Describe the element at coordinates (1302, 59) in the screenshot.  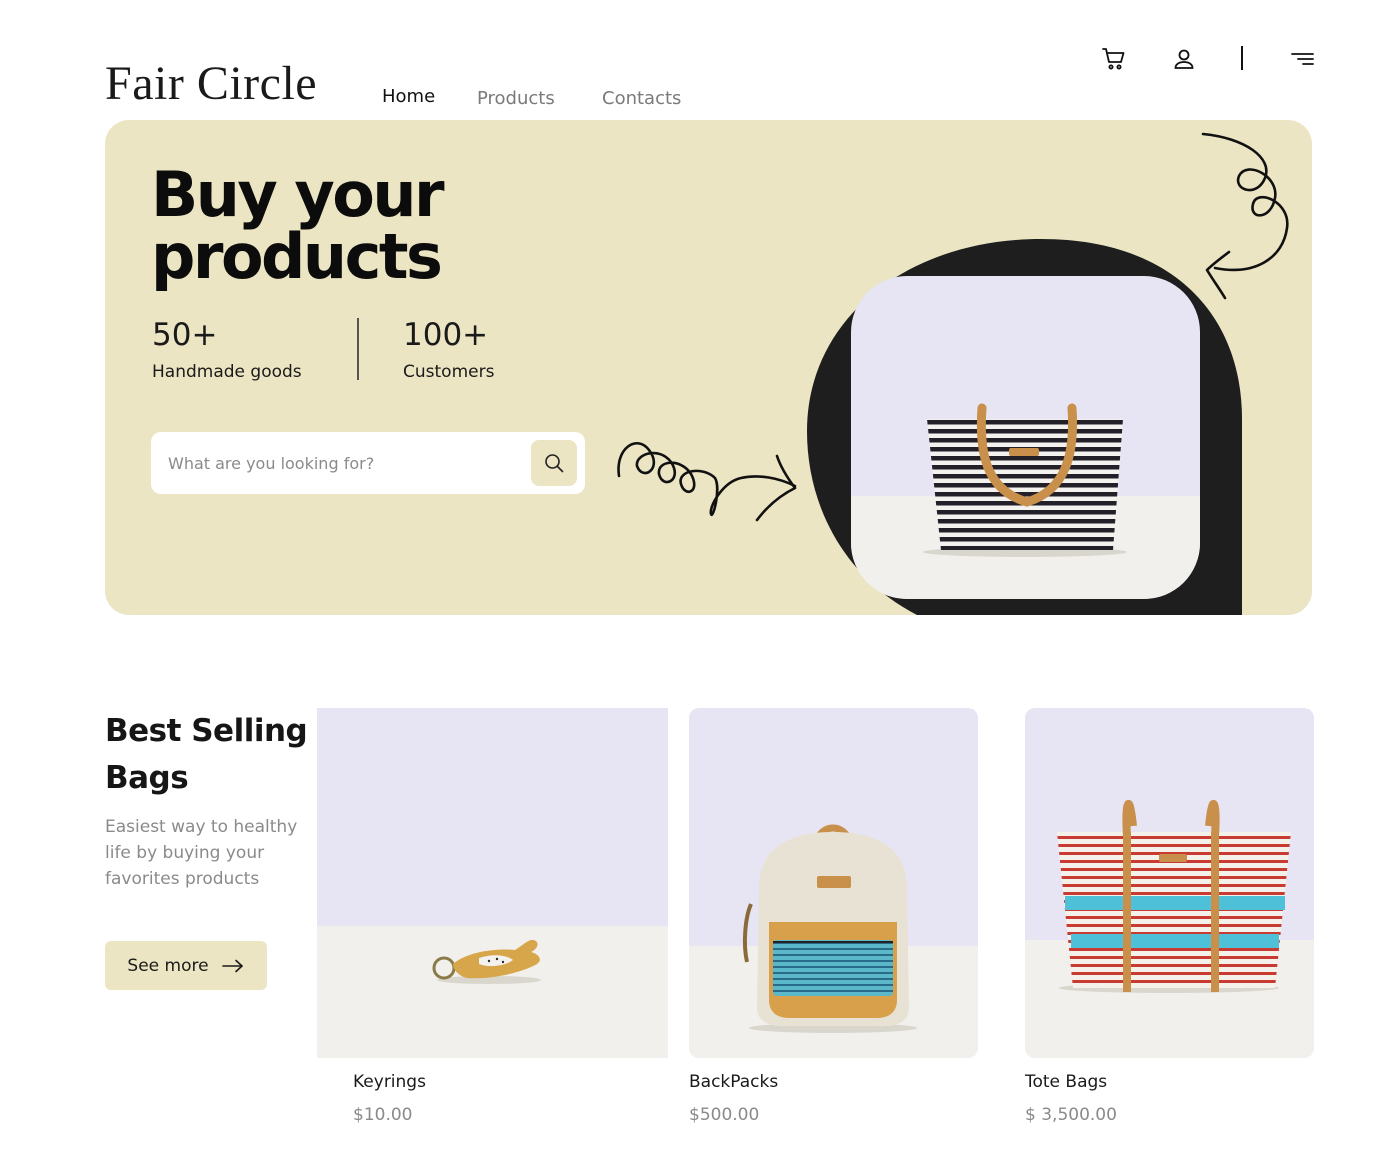
I see `menu-icon` at that location.